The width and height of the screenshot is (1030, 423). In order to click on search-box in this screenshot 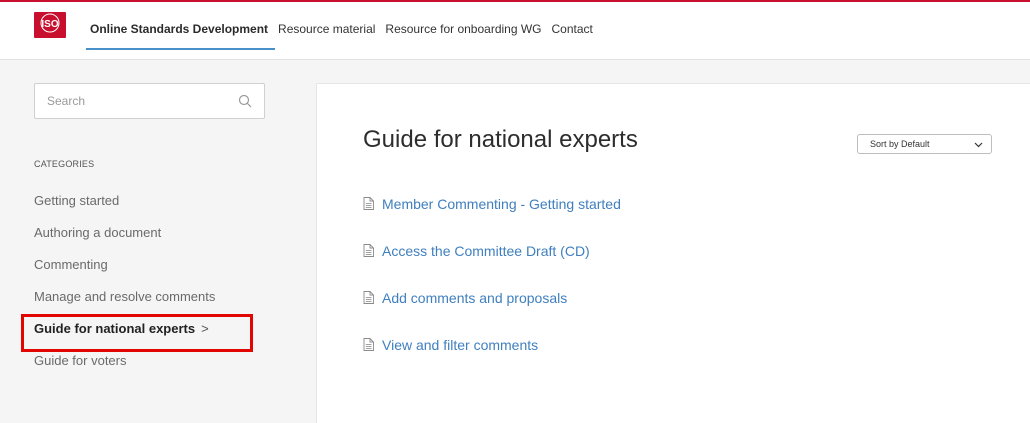, I will do `click(149, 101)`.